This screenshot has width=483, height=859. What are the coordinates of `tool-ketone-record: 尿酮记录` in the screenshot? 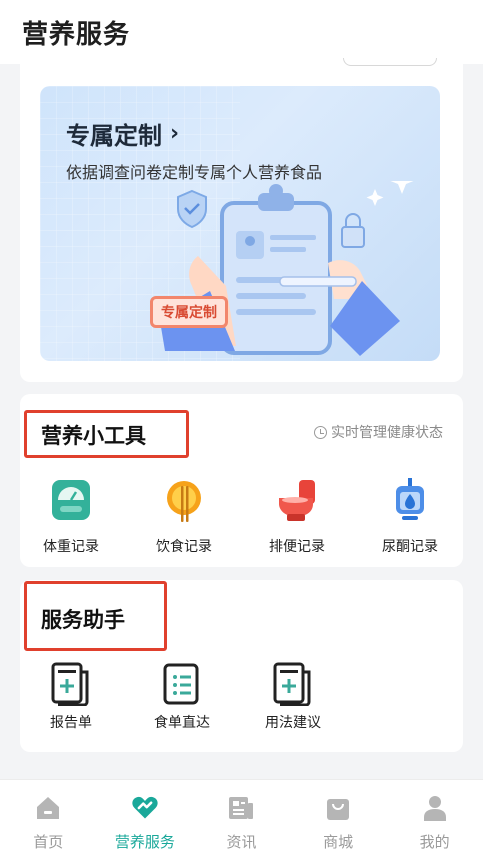 It's located at (410, 517).